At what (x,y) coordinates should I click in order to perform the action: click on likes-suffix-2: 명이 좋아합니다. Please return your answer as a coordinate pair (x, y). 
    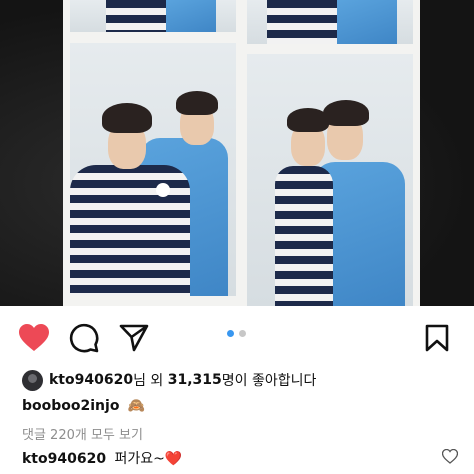
    Looking at the image, I should click on (269, 381).